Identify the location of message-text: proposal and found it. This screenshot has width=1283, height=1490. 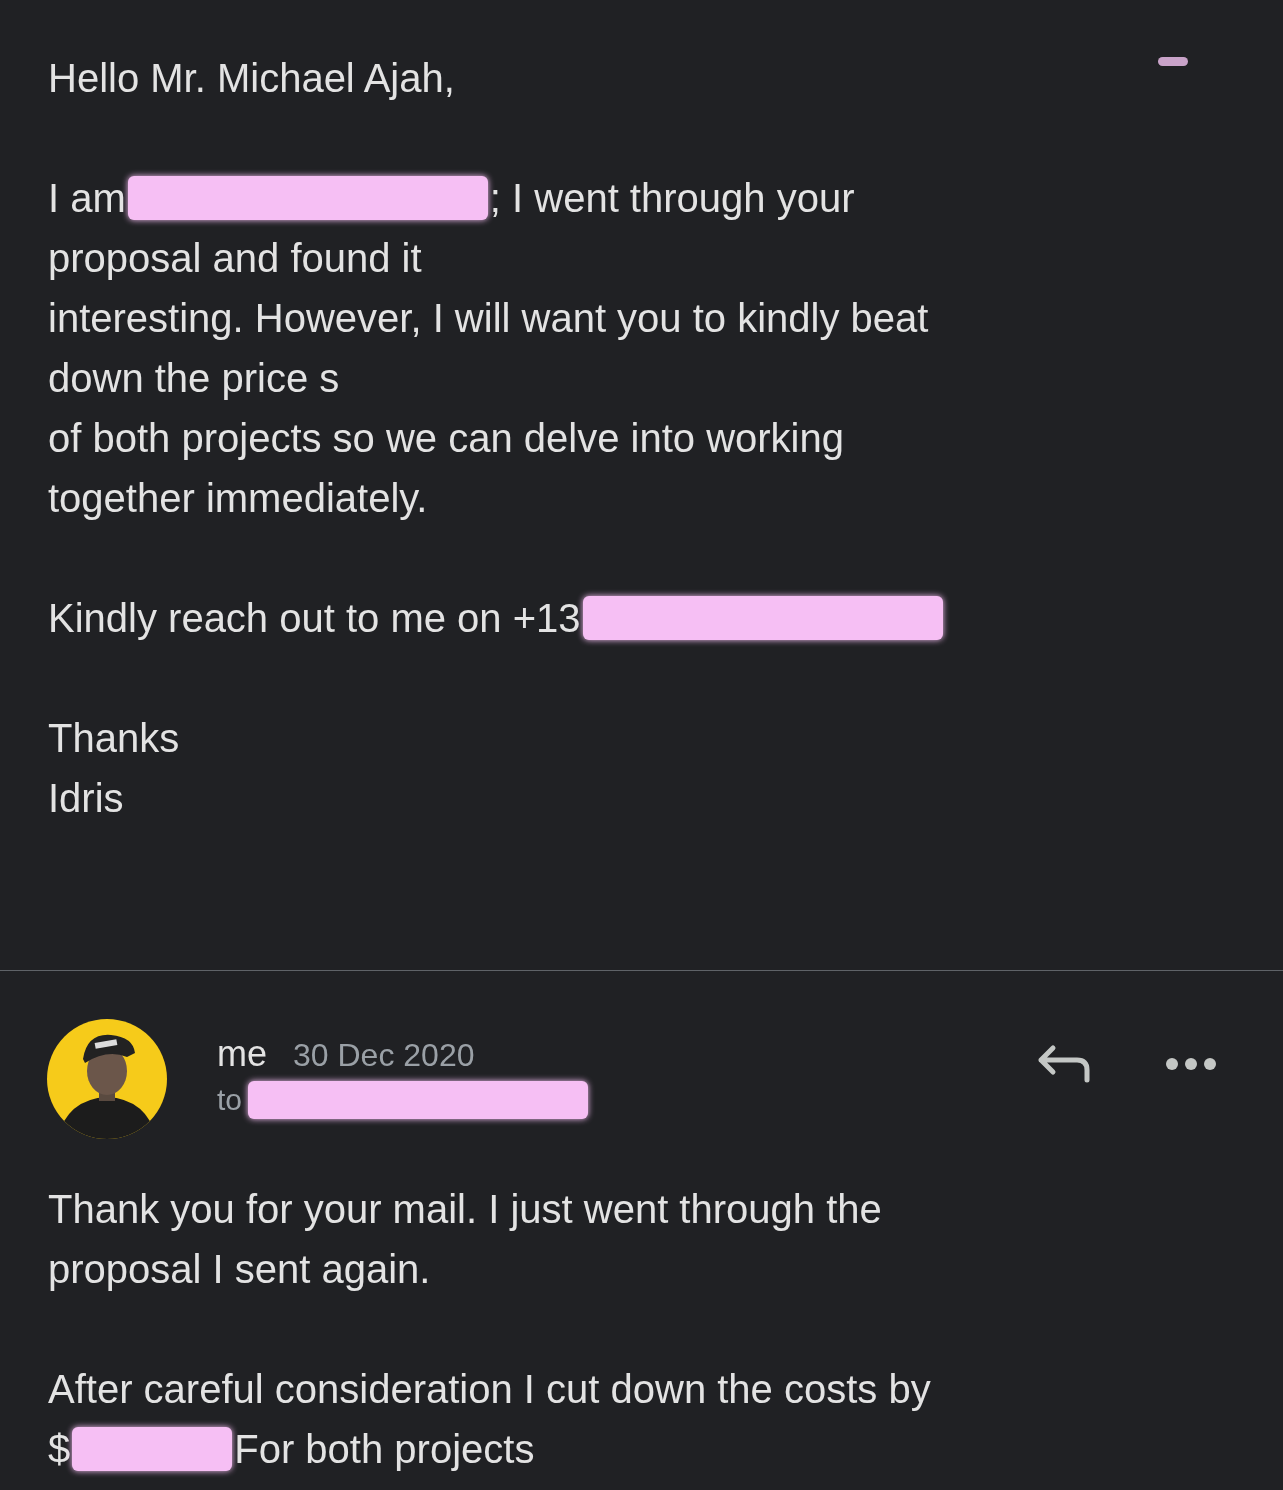
(235, 258).